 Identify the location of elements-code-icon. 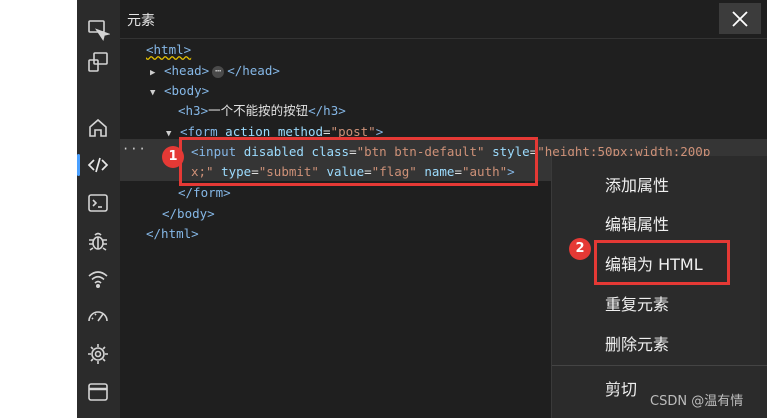
(93, 165).